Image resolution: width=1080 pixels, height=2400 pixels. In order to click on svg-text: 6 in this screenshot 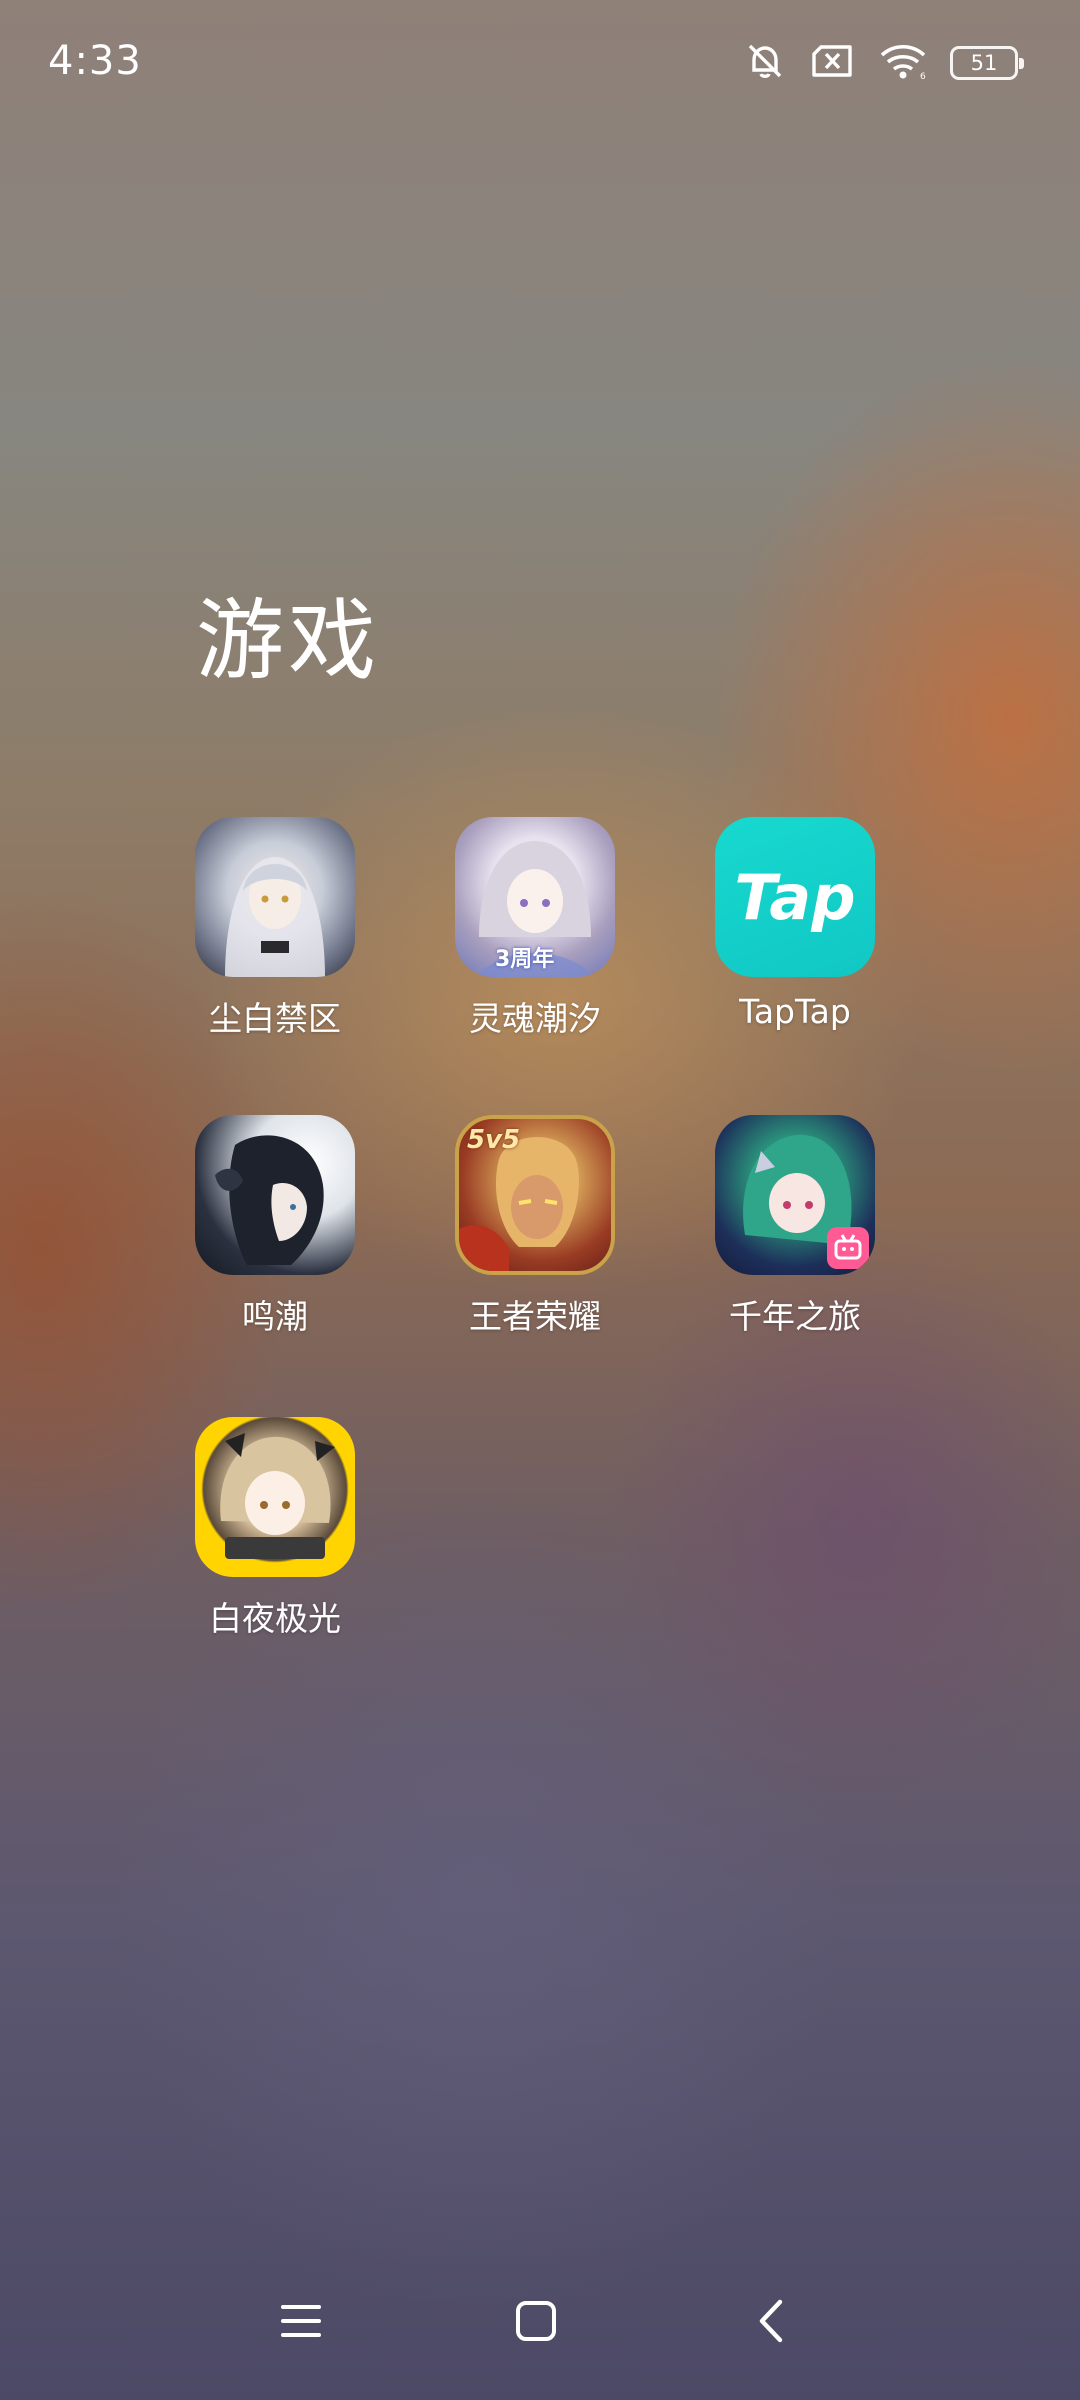, I will do `click(923, 76)`.